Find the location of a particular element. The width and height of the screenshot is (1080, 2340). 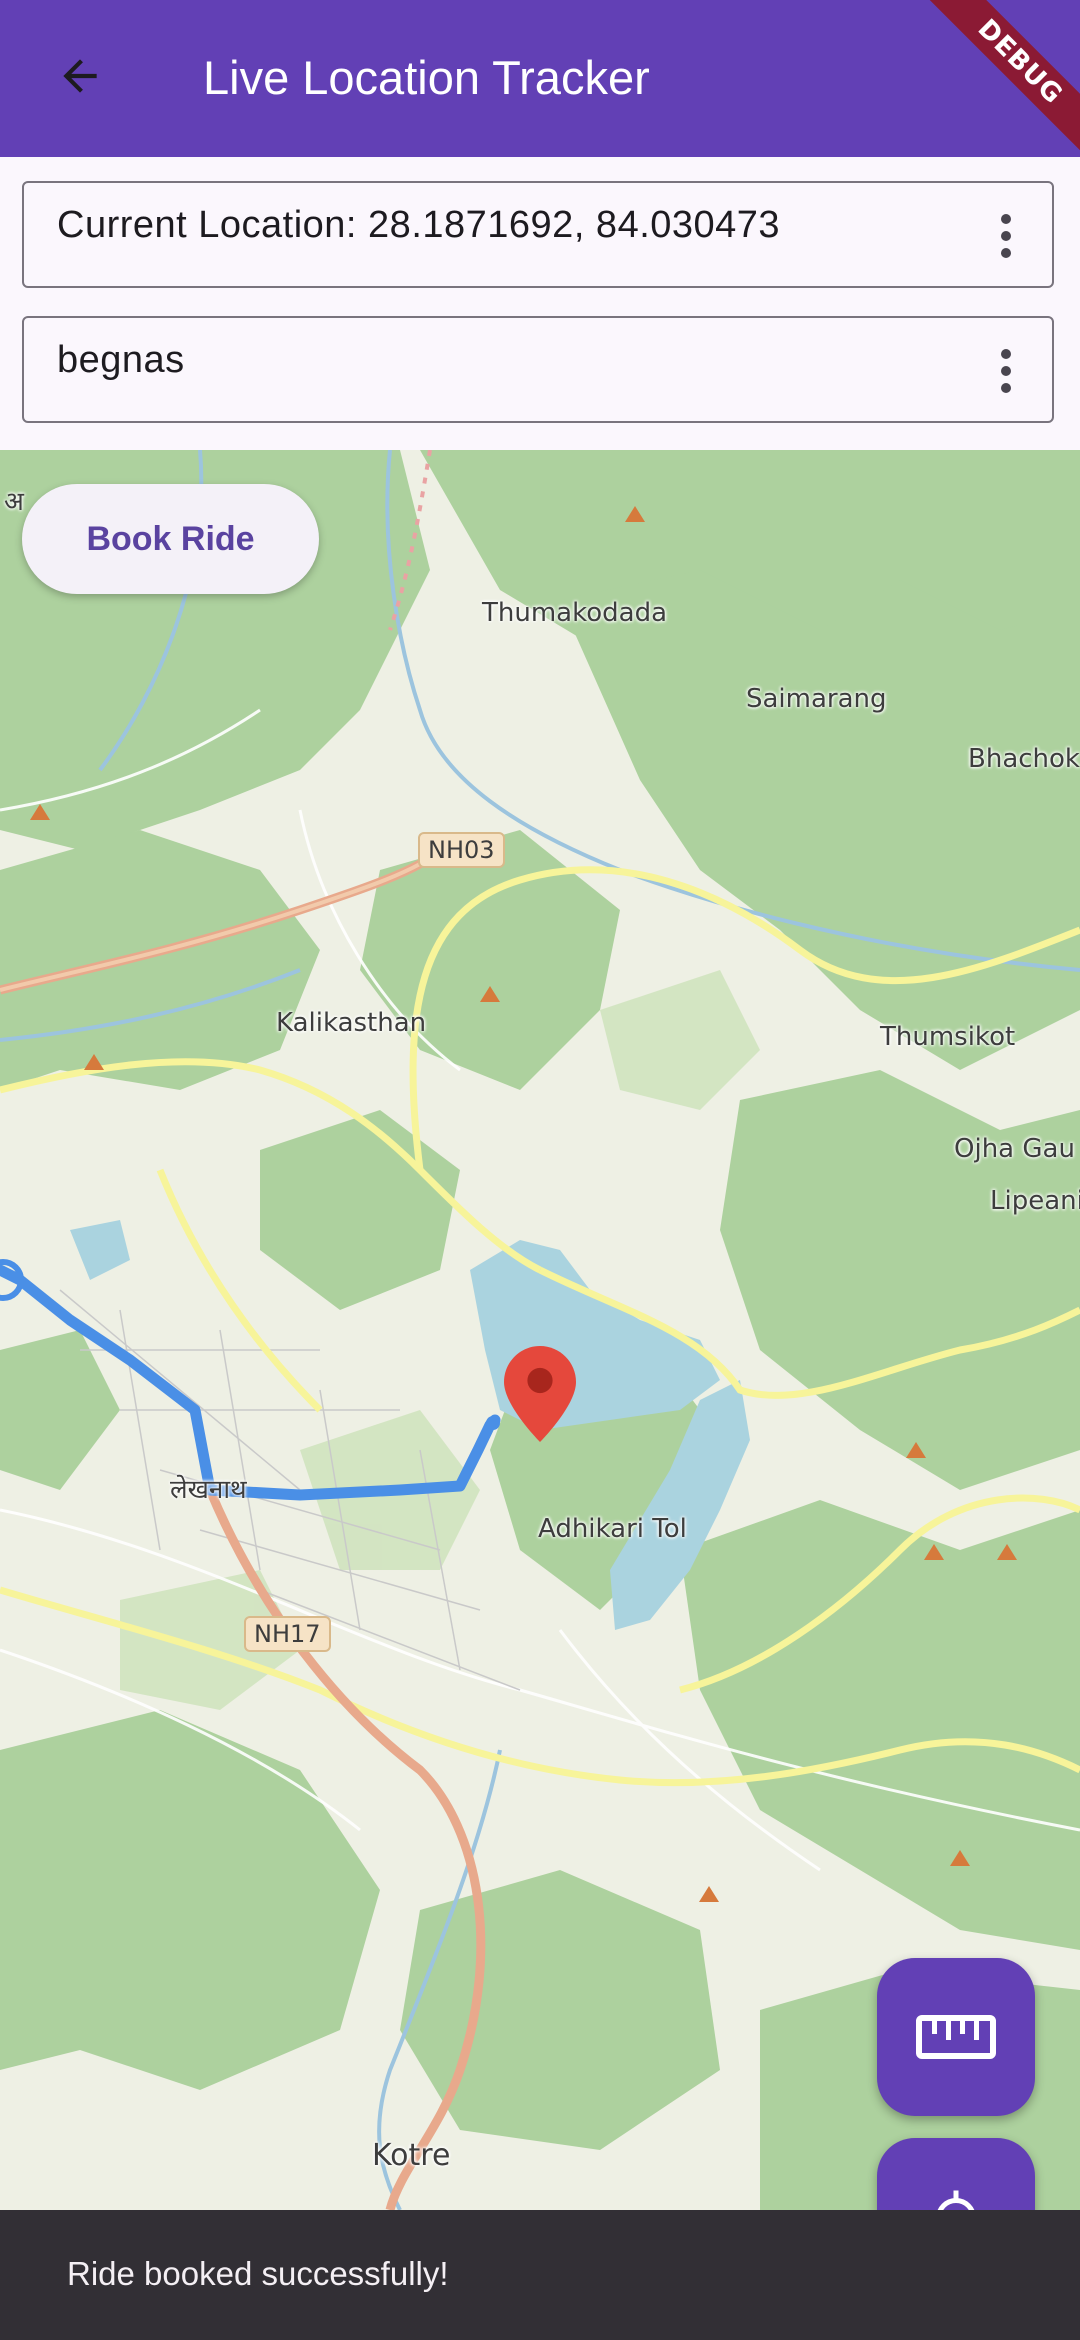

back-button is located at coordinates (80, 76).